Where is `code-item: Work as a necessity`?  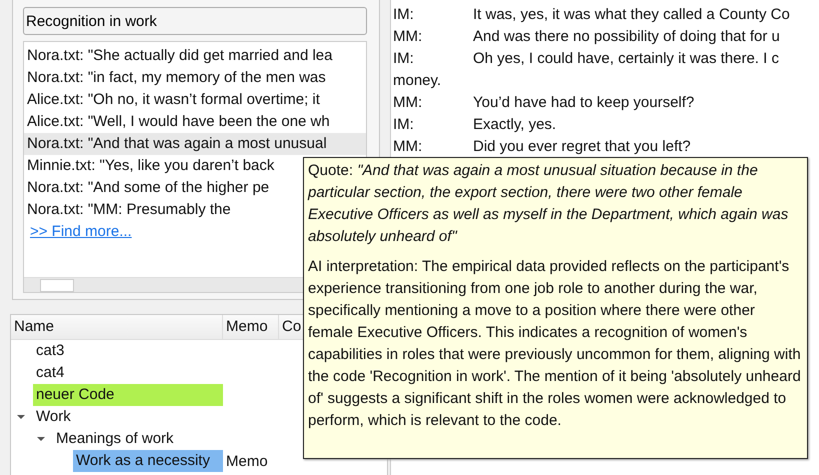 code-item: Work as a necessity is located at coordinates (148, 461).